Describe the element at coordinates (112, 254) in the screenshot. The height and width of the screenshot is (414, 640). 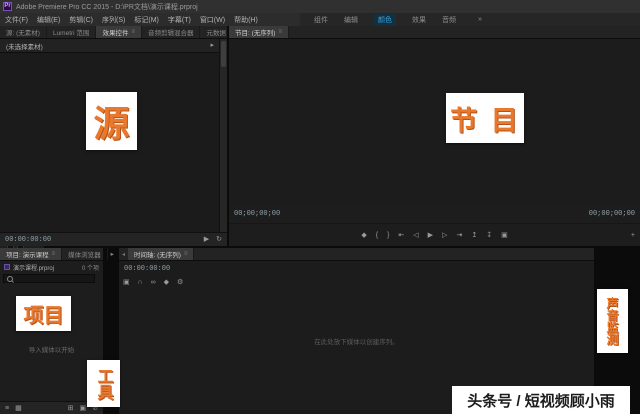
I see `tab-overflow-icon: ▸` at that location.